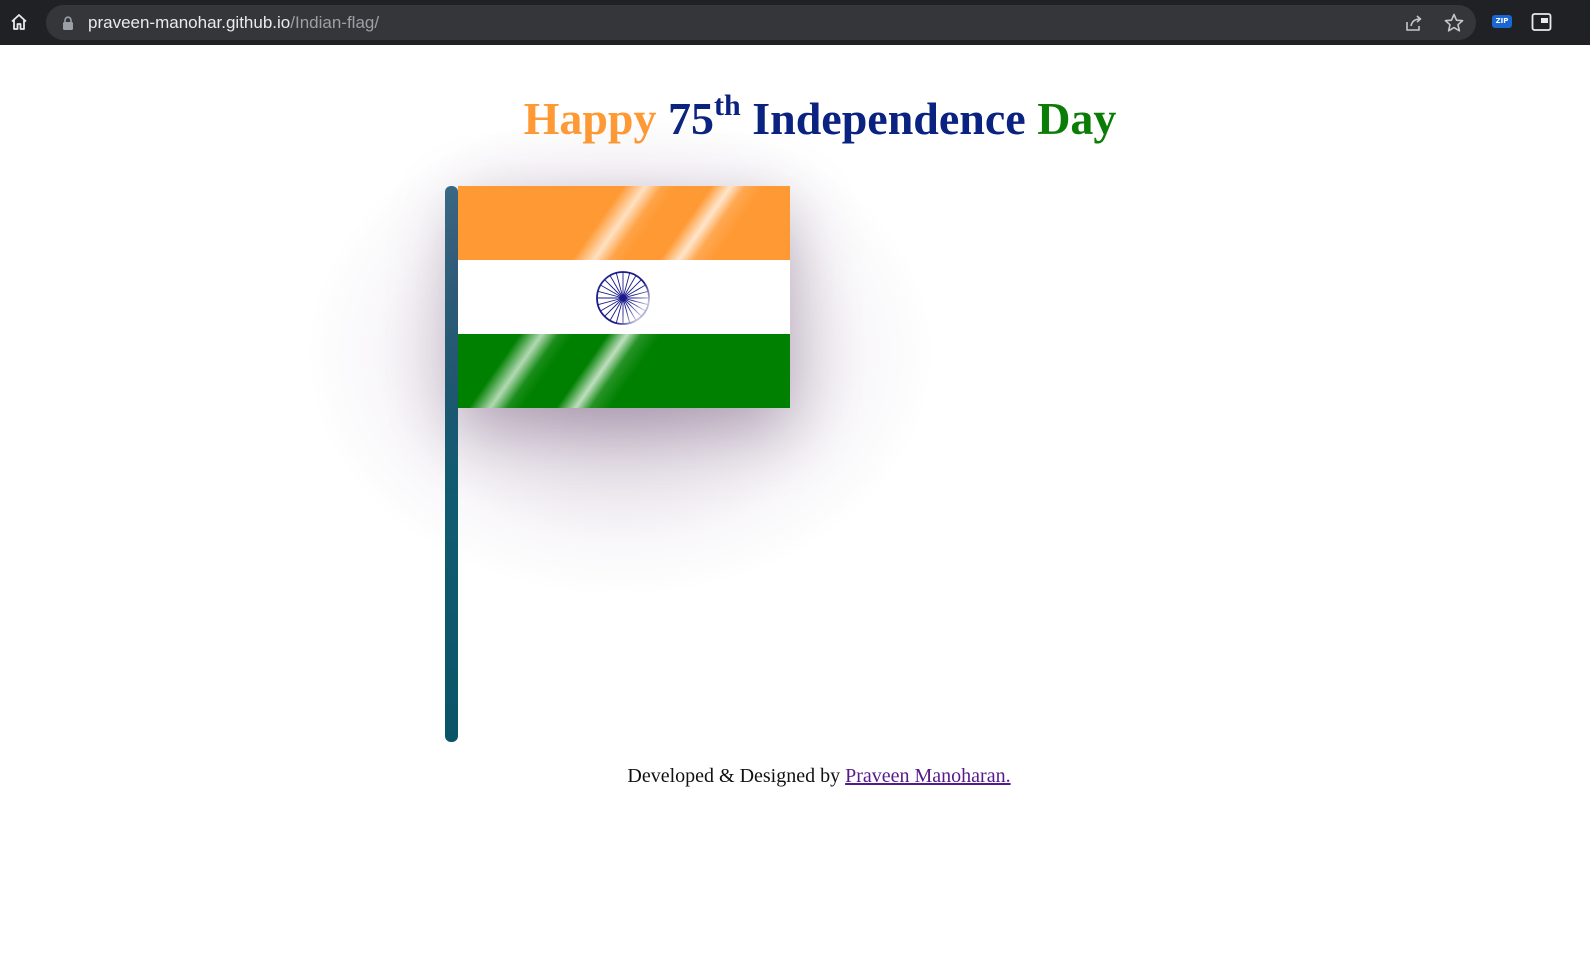 This screenshot has height=955, width=1590. I want to click on side-panel-button, so click(1541, 22).